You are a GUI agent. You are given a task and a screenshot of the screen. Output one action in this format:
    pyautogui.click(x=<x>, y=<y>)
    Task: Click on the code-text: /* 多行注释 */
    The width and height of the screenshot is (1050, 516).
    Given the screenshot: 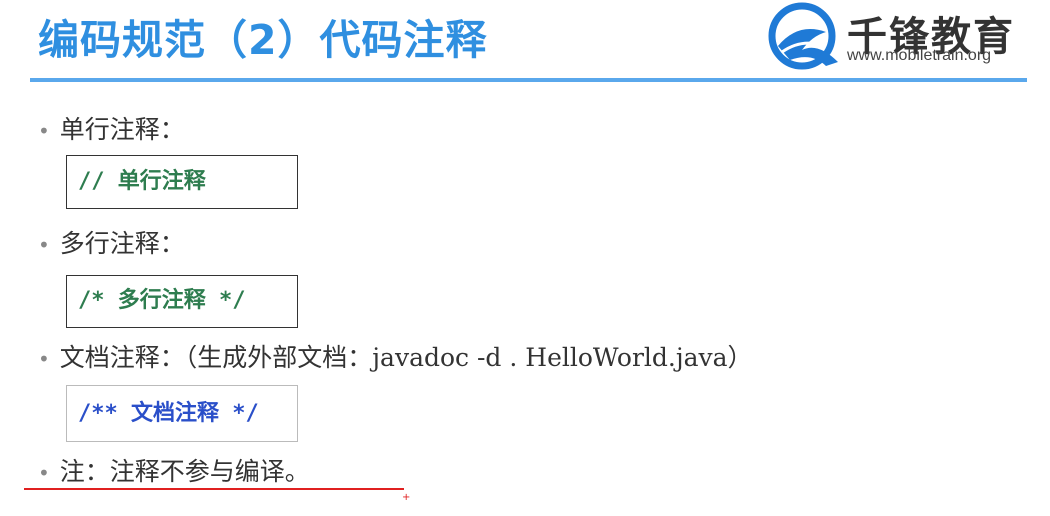 What is the action you would take?
    pyautogui.click(x=162, y=300)
    